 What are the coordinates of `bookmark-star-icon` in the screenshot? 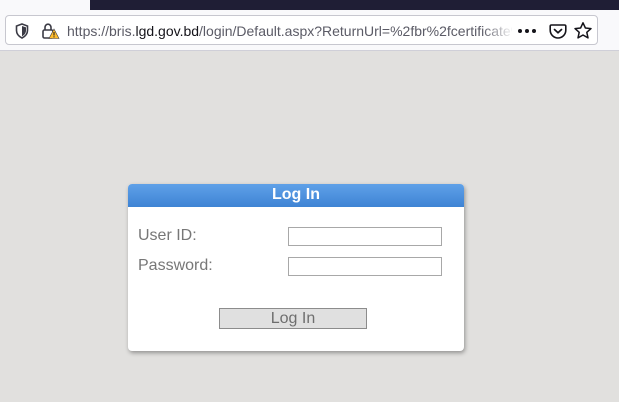 It's located at (583, 31).